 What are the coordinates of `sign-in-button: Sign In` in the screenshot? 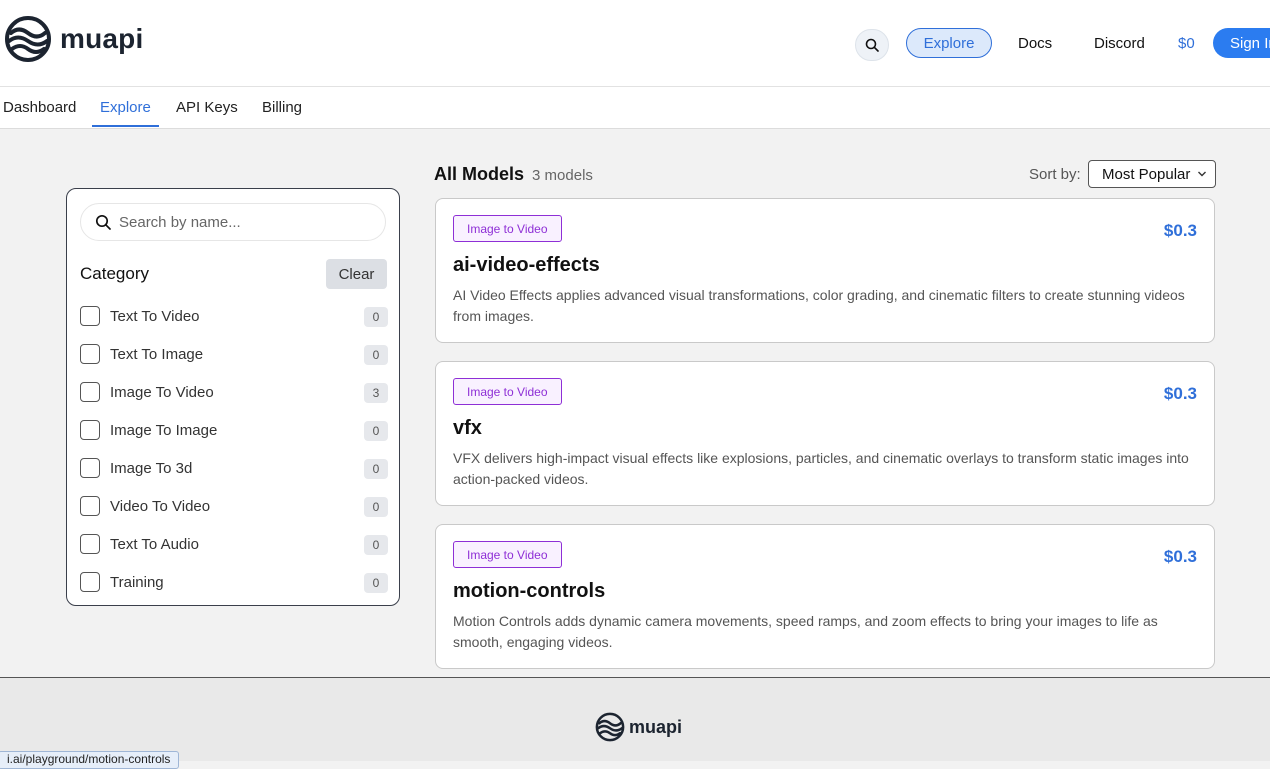 It's located at (1241, 43).